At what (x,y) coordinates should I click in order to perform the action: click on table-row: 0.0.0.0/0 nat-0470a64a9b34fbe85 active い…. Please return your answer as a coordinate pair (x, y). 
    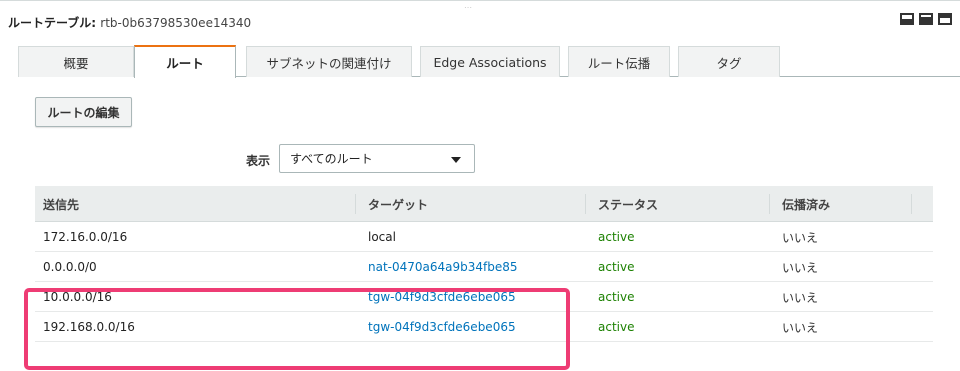
    Looking at the image, I should click on (484, 267).